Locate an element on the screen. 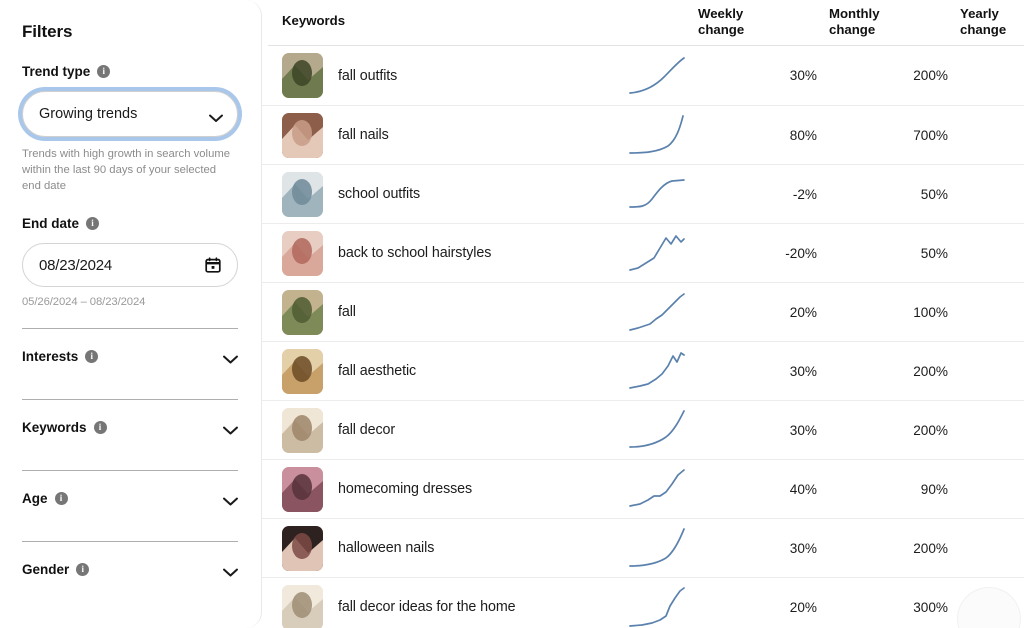 The image size is (1024, 628). sidebar-item-interests: Interests i is located at coordinates (130, 356).